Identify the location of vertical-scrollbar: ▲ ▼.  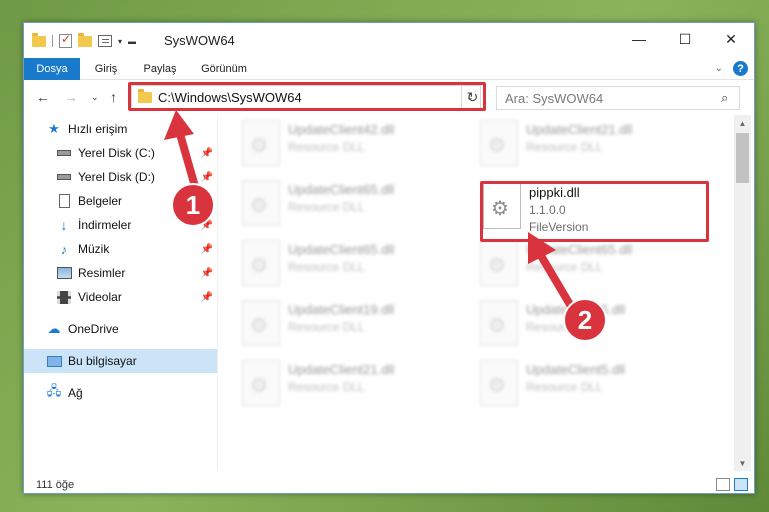
(742, 293).